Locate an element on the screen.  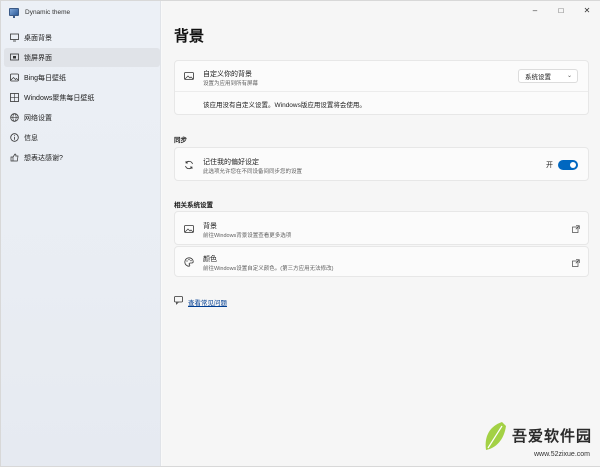
window-controls: – □ ✕ is located at coordinates (561, 10).